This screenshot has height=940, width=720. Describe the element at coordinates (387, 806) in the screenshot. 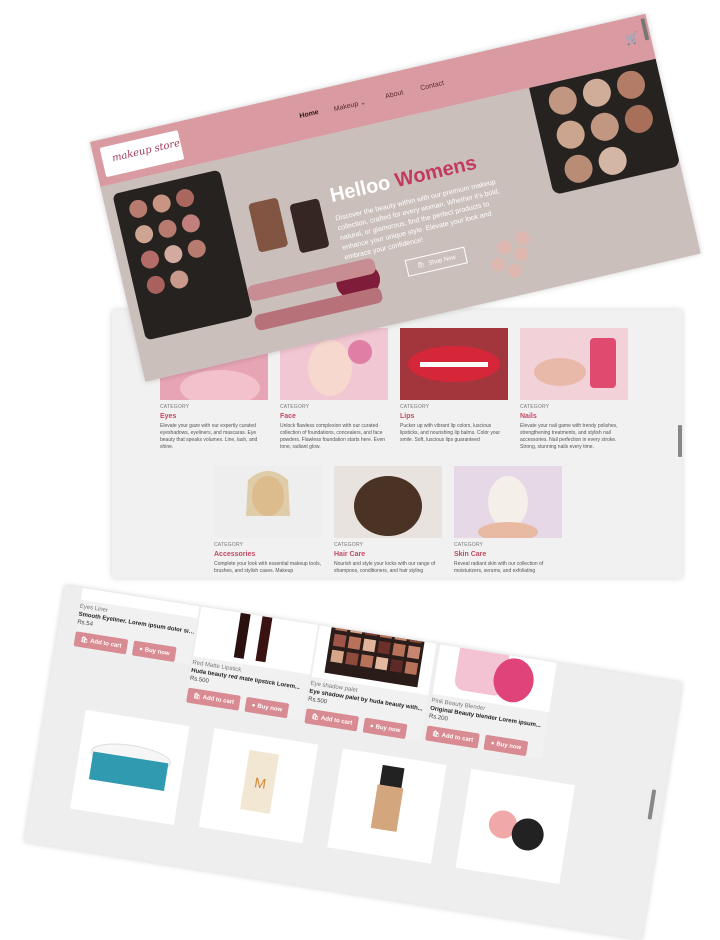

I see `product-image-foundation` at that location.